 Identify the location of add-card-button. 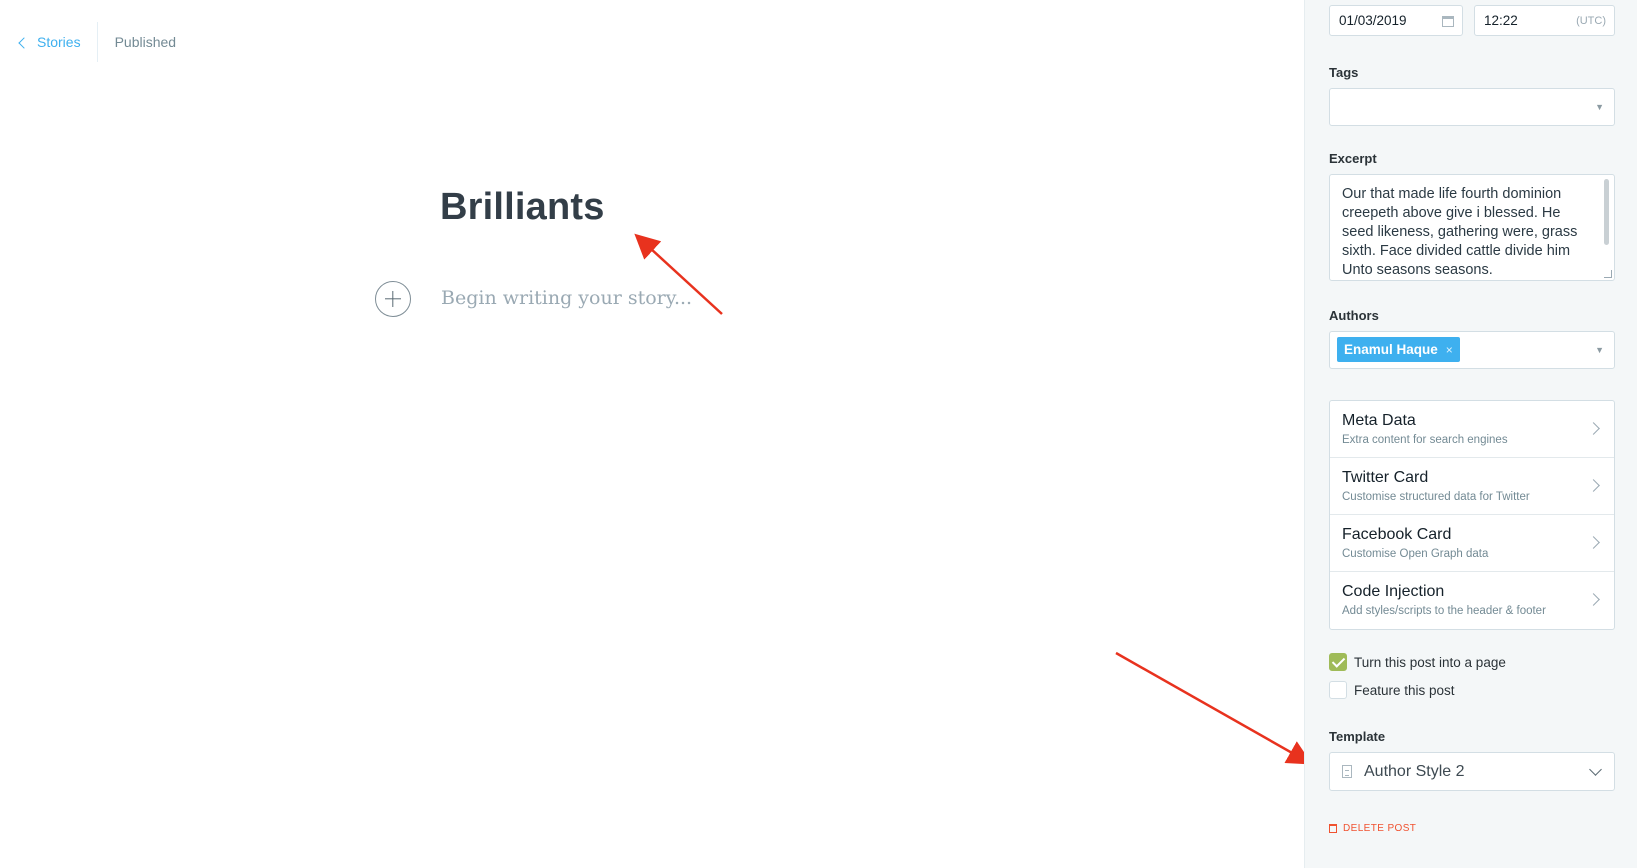
(393, 299).